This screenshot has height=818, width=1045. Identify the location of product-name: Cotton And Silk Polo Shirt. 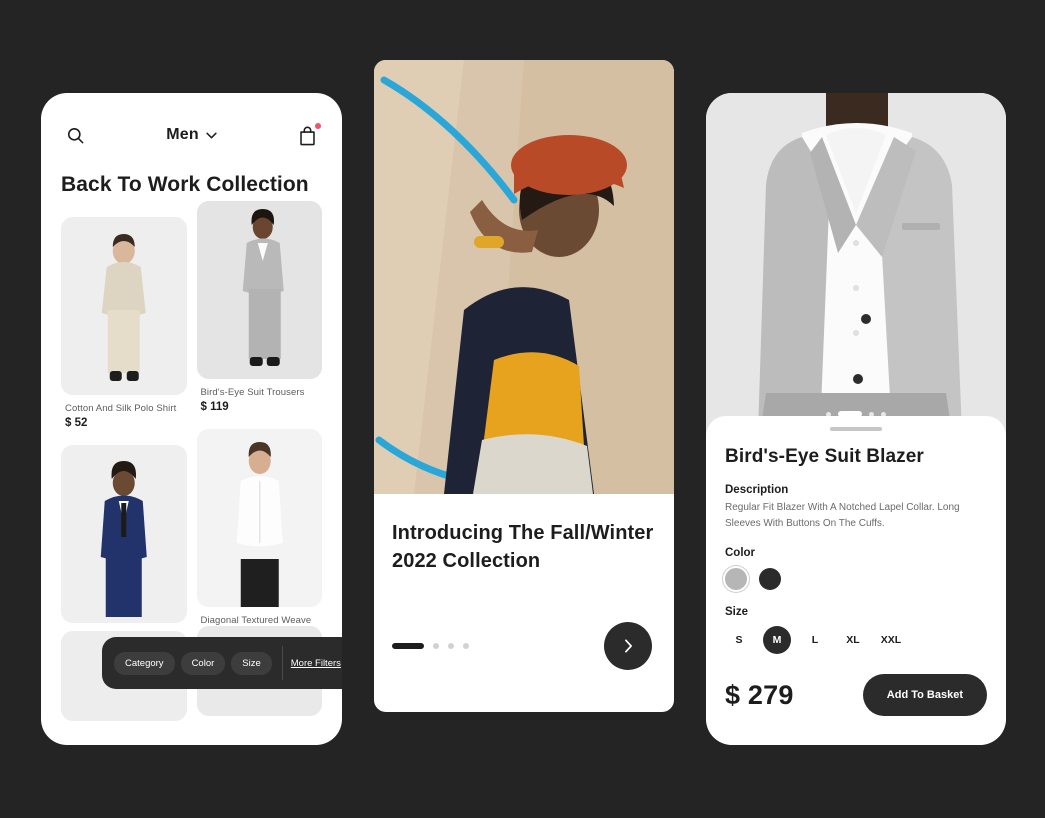
(121, 408).